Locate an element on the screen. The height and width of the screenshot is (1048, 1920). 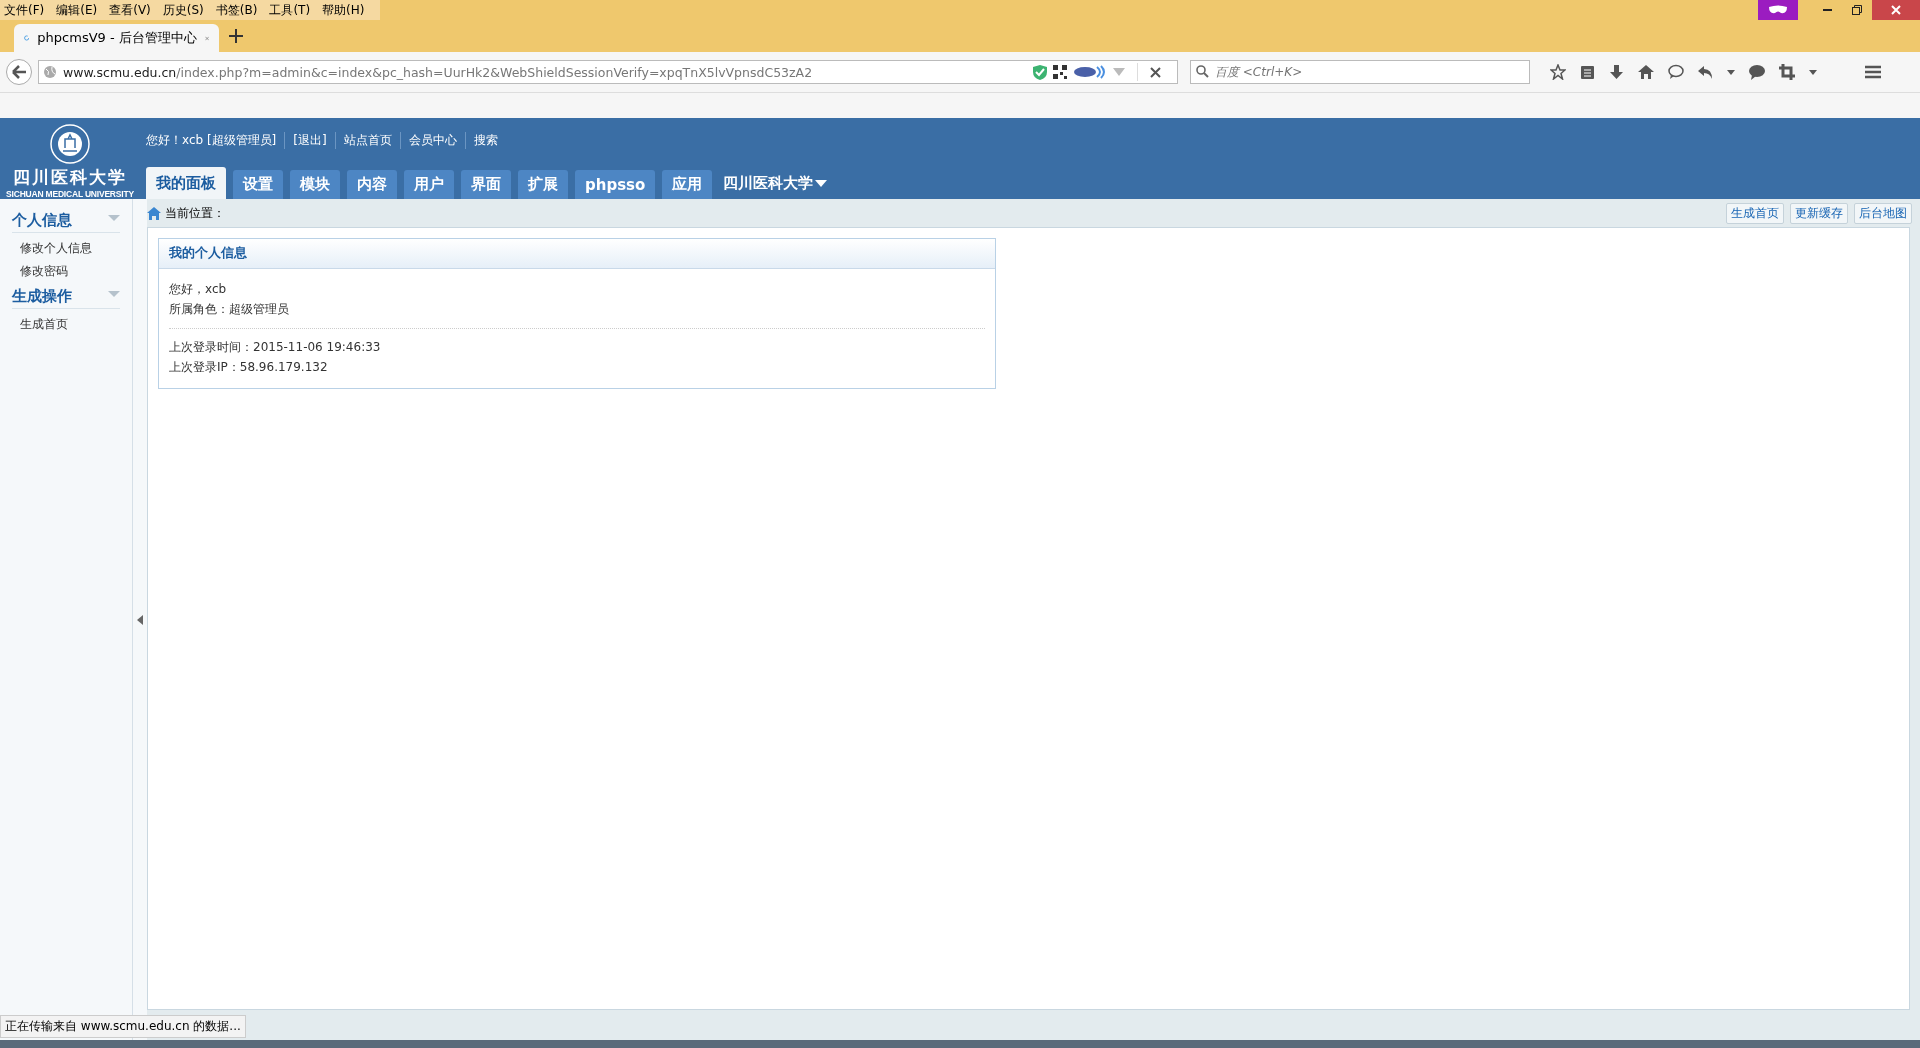
comment-button is located at coordinates (1757, 72).